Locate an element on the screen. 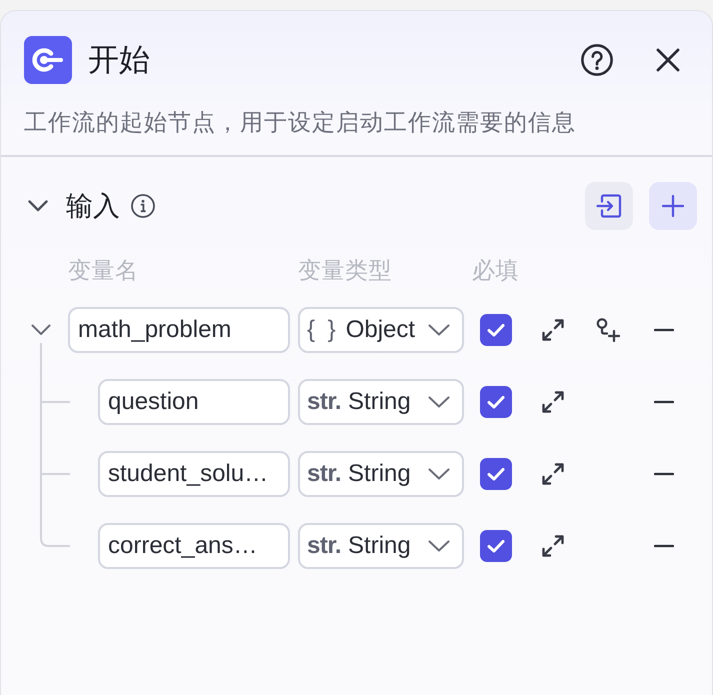 This screenshot has width=713, height=695. help-icon is located at coordinates (597, 60).